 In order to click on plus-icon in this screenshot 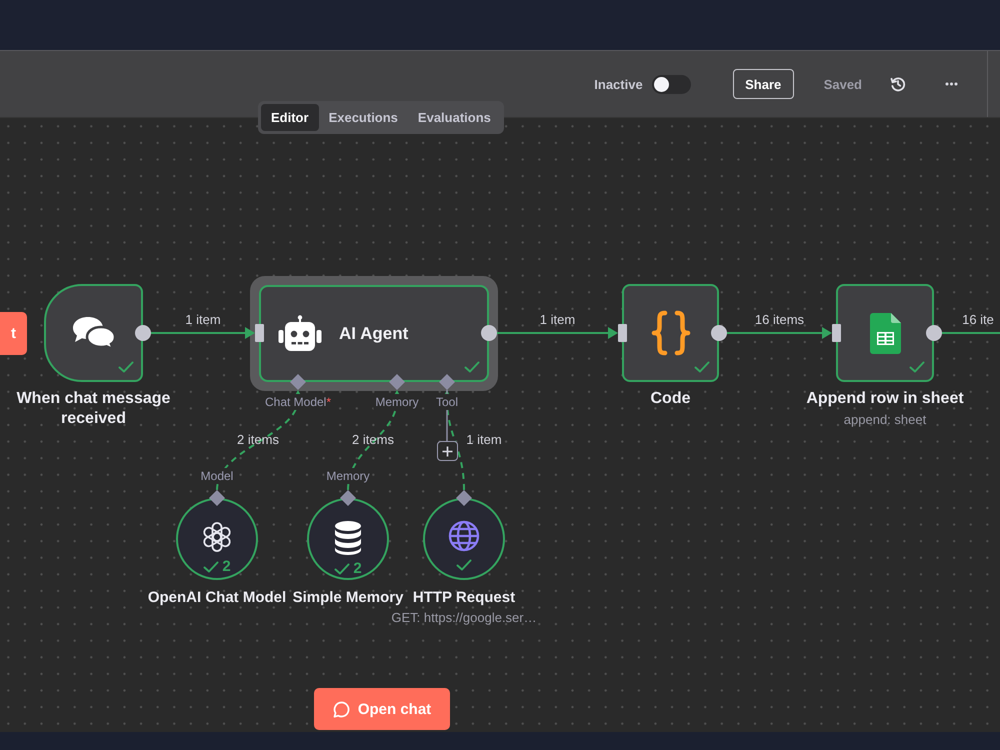, I will do `click(447, 451)`.